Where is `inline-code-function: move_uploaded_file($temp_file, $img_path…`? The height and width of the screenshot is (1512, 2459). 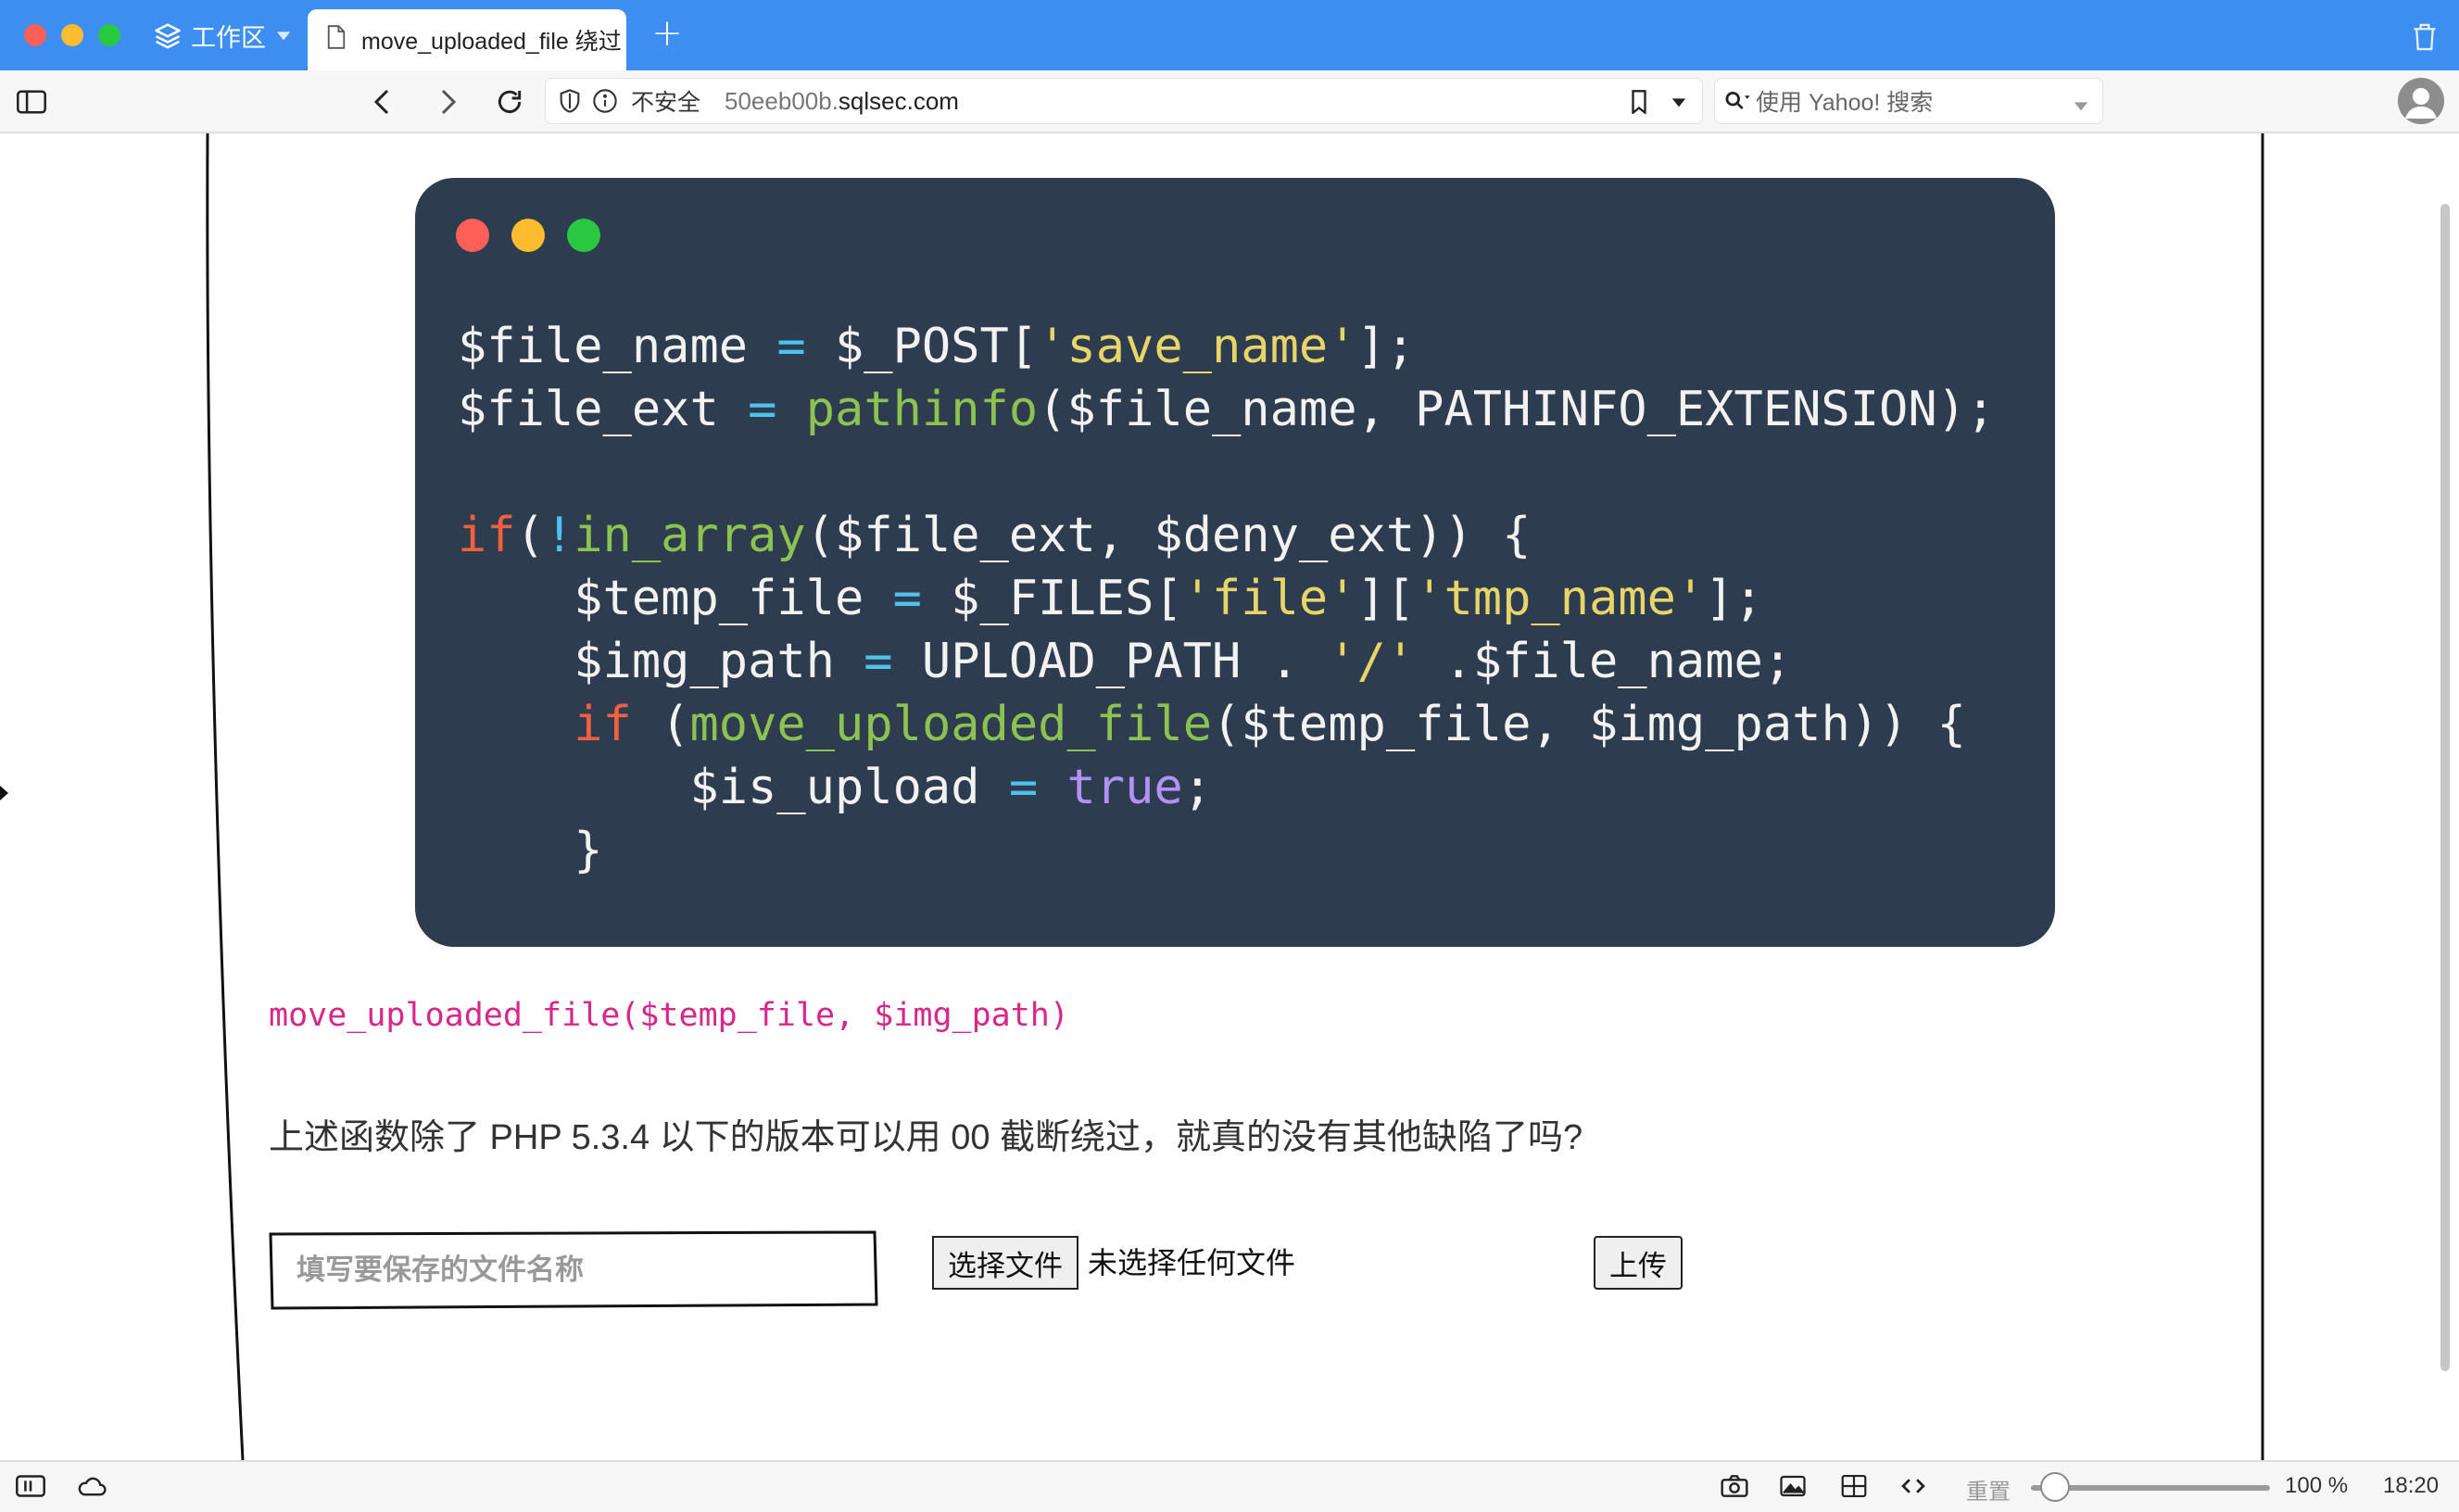 inline-code-function: move_uploaded_file($temp_file, $img_path… is located at coordinates (669, 1015).